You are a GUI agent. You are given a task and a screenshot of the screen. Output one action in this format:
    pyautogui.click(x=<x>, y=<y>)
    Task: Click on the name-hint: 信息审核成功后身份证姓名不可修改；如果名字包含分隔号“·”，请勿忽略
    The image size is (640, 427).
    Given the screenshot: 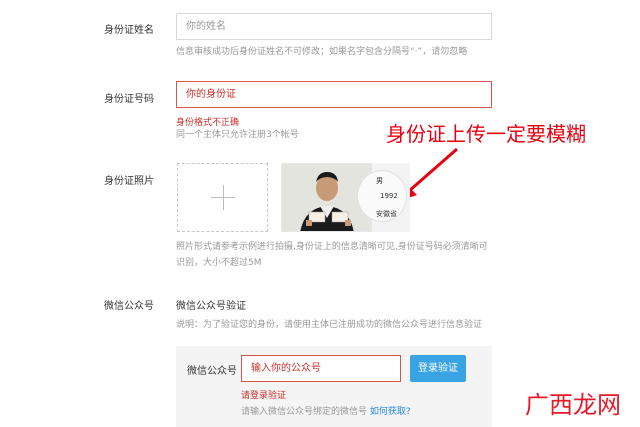 What is the action you would take?
    pyautogui.click(x=322, y=52)
    